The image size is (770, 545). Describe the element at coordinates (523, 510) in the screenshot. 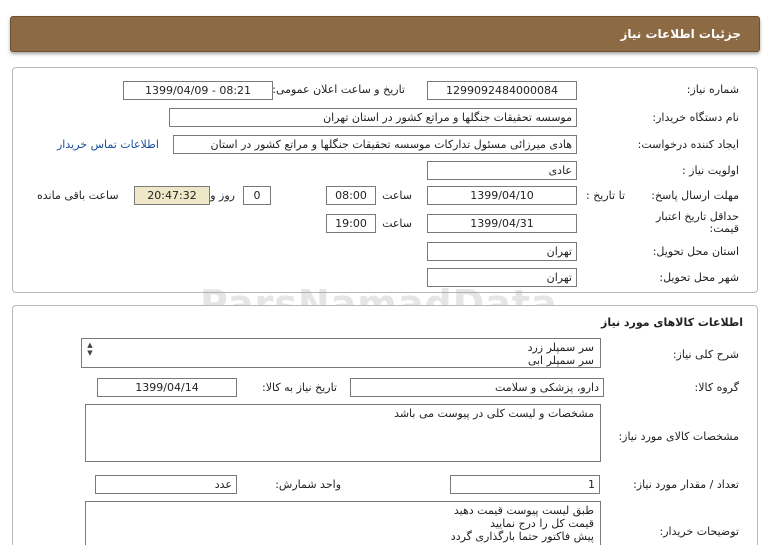

I see `notes-line-1: طبق لیست پیوست قیمت دهید` at that location.